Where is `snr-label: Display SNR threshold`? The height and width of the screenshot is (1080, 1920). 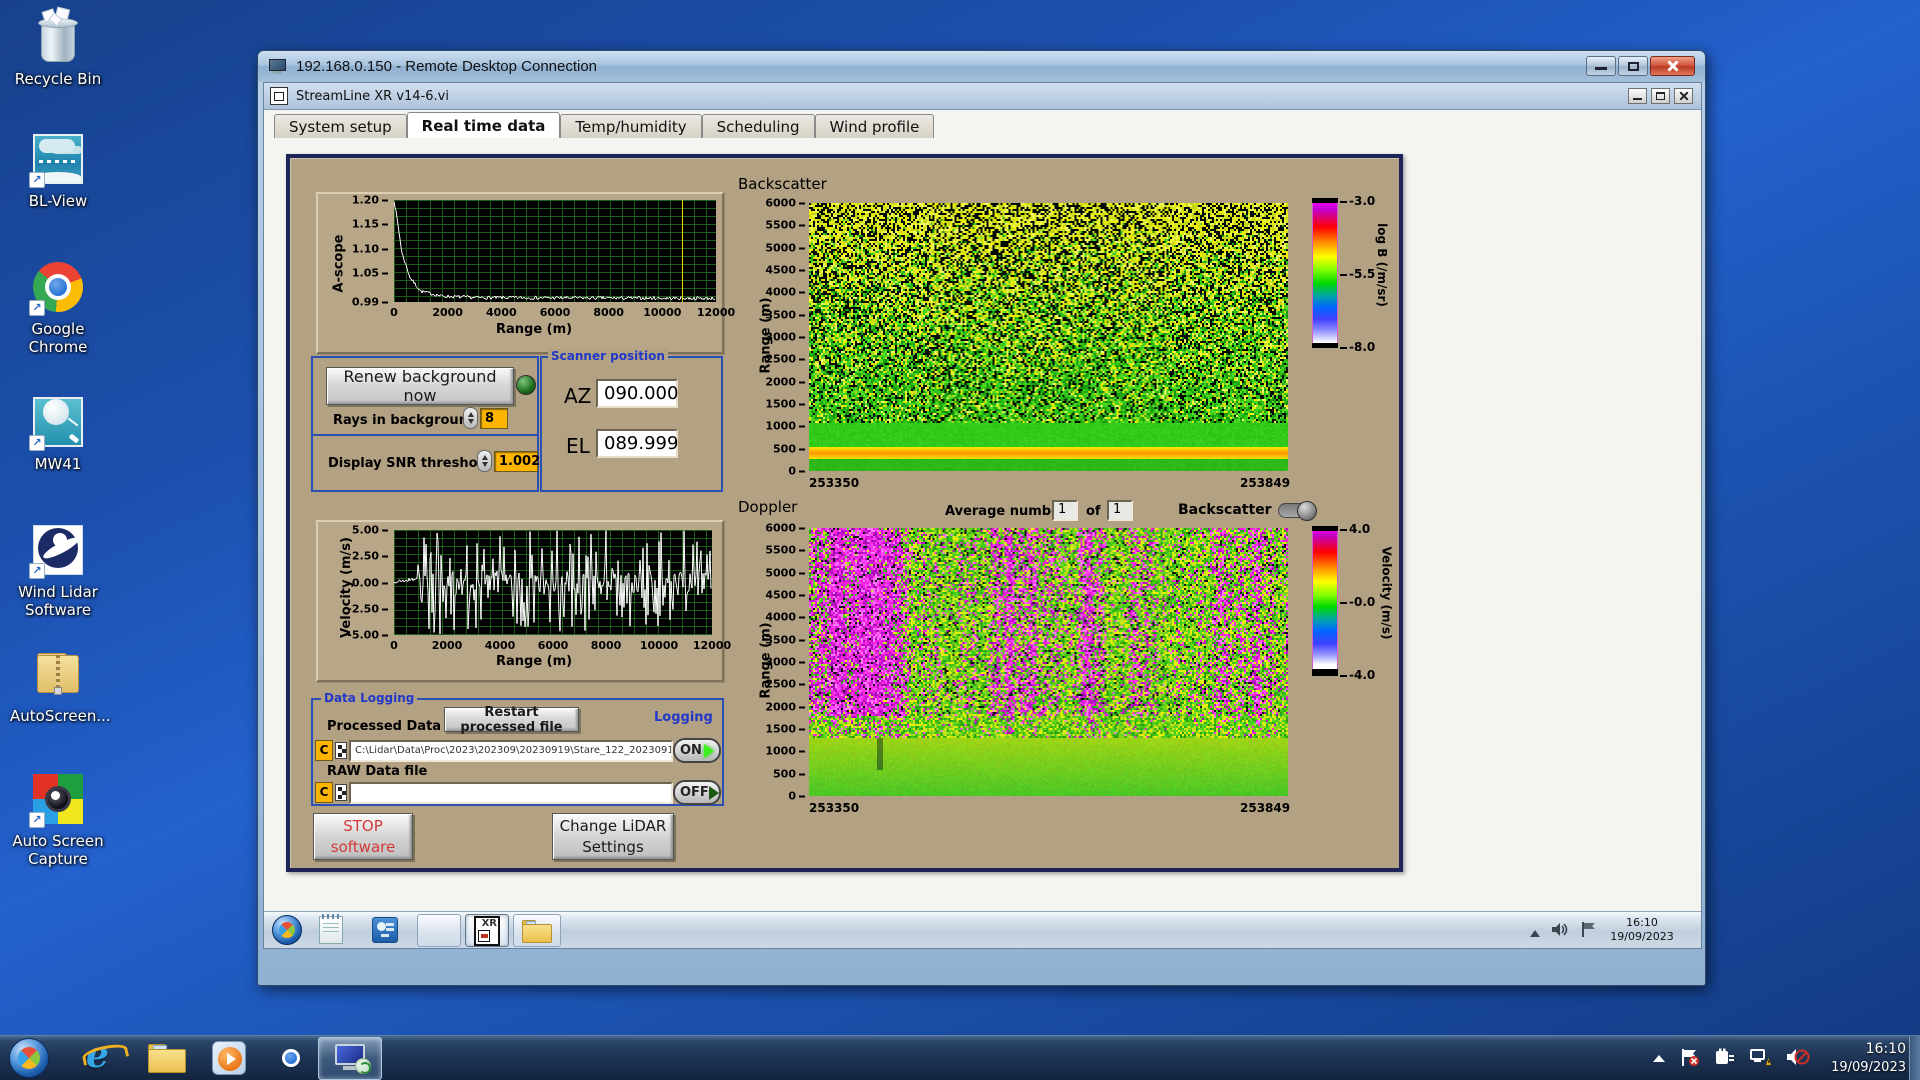
snr-label: Display SNR threshold is located at coordinates (410, 463).